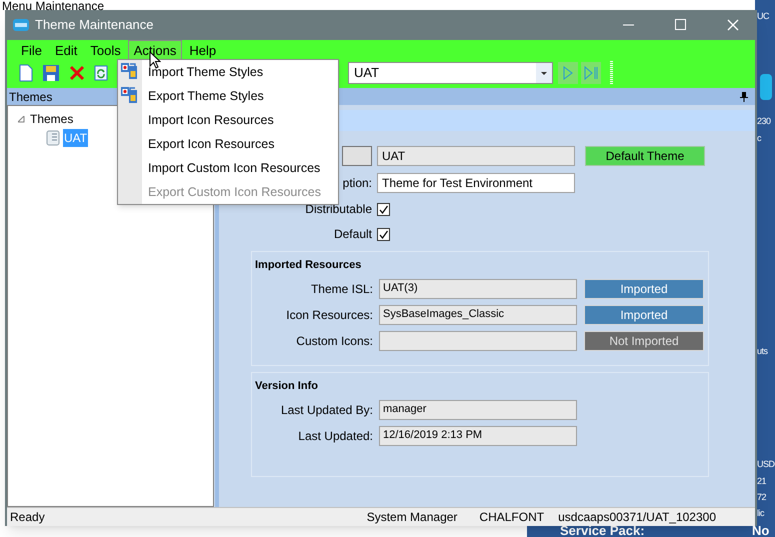 The image size is (775, 537). I want to click on field-label: ption:, so click(357, 183).